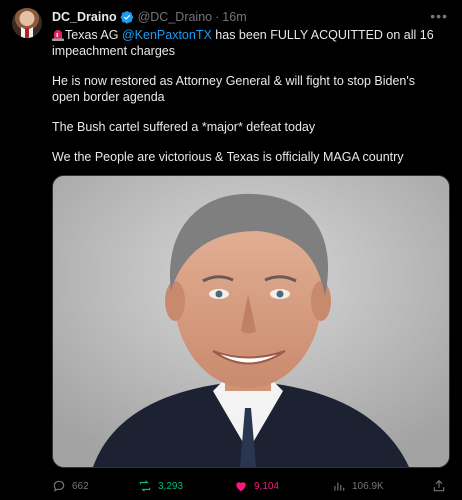 The width and height of the screenshot is (462, 500). What do you see at coordinates (241, 487) in the screenshot?
I see `heart-icon` at bounding box center [241, 487].